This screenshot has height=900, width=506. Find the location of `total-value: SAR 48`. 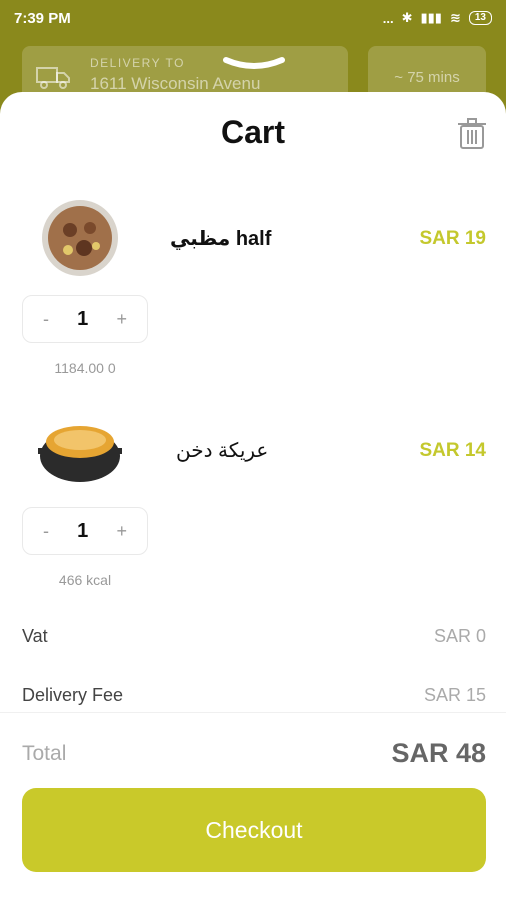

total-value: SAR 48 is located at coordinates (438, 753).